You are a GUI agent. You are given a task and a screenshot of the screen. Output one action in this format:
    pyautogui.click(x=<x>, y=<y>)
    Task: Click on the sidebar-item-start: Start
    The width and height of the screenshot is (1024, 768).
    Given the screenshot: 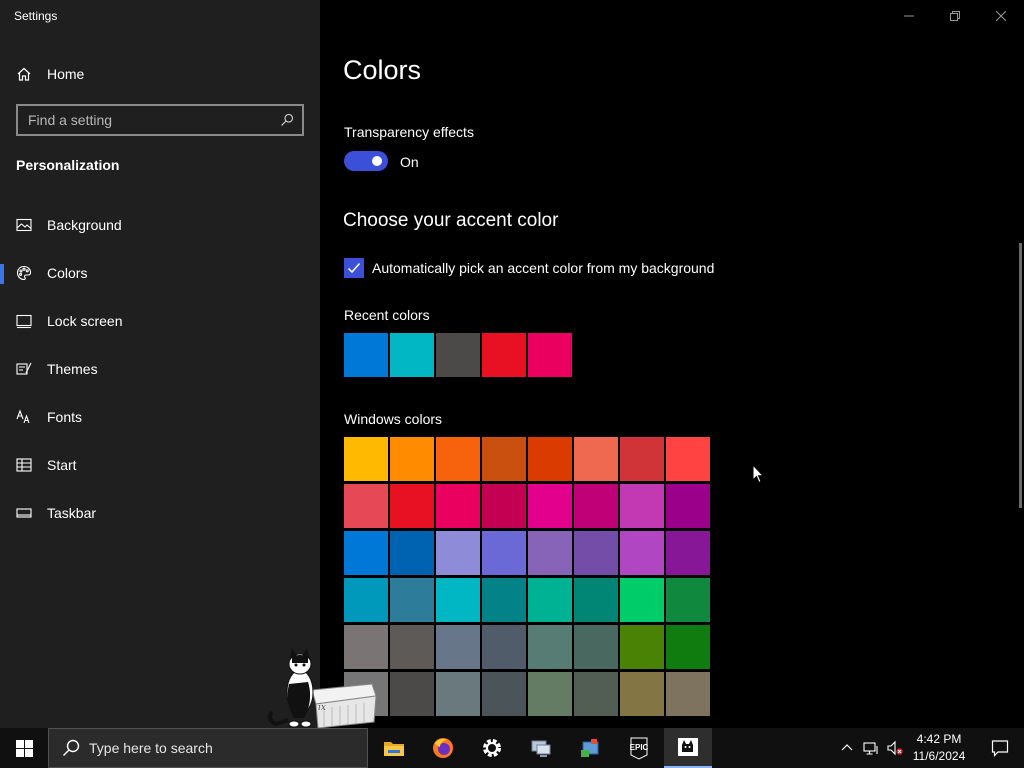 What is the action you would take?
    pyautogui.click(x=160, y=465)
    